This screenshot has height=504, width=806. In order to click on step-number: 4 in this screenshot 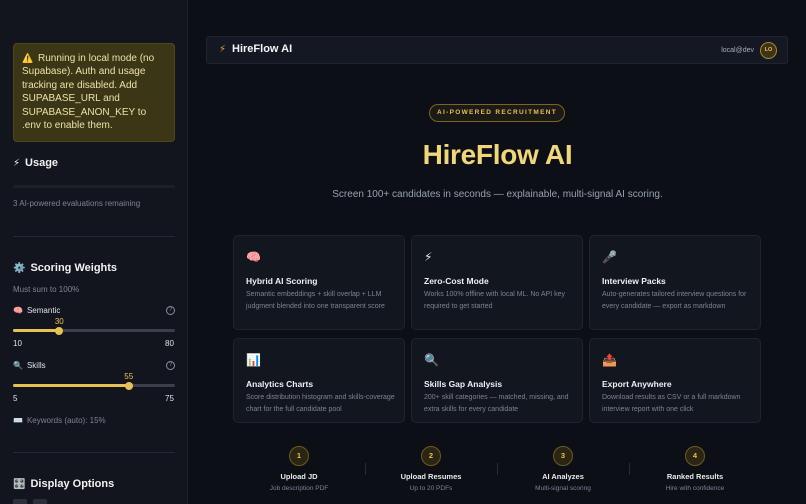, I will do `click(695, 456)`.